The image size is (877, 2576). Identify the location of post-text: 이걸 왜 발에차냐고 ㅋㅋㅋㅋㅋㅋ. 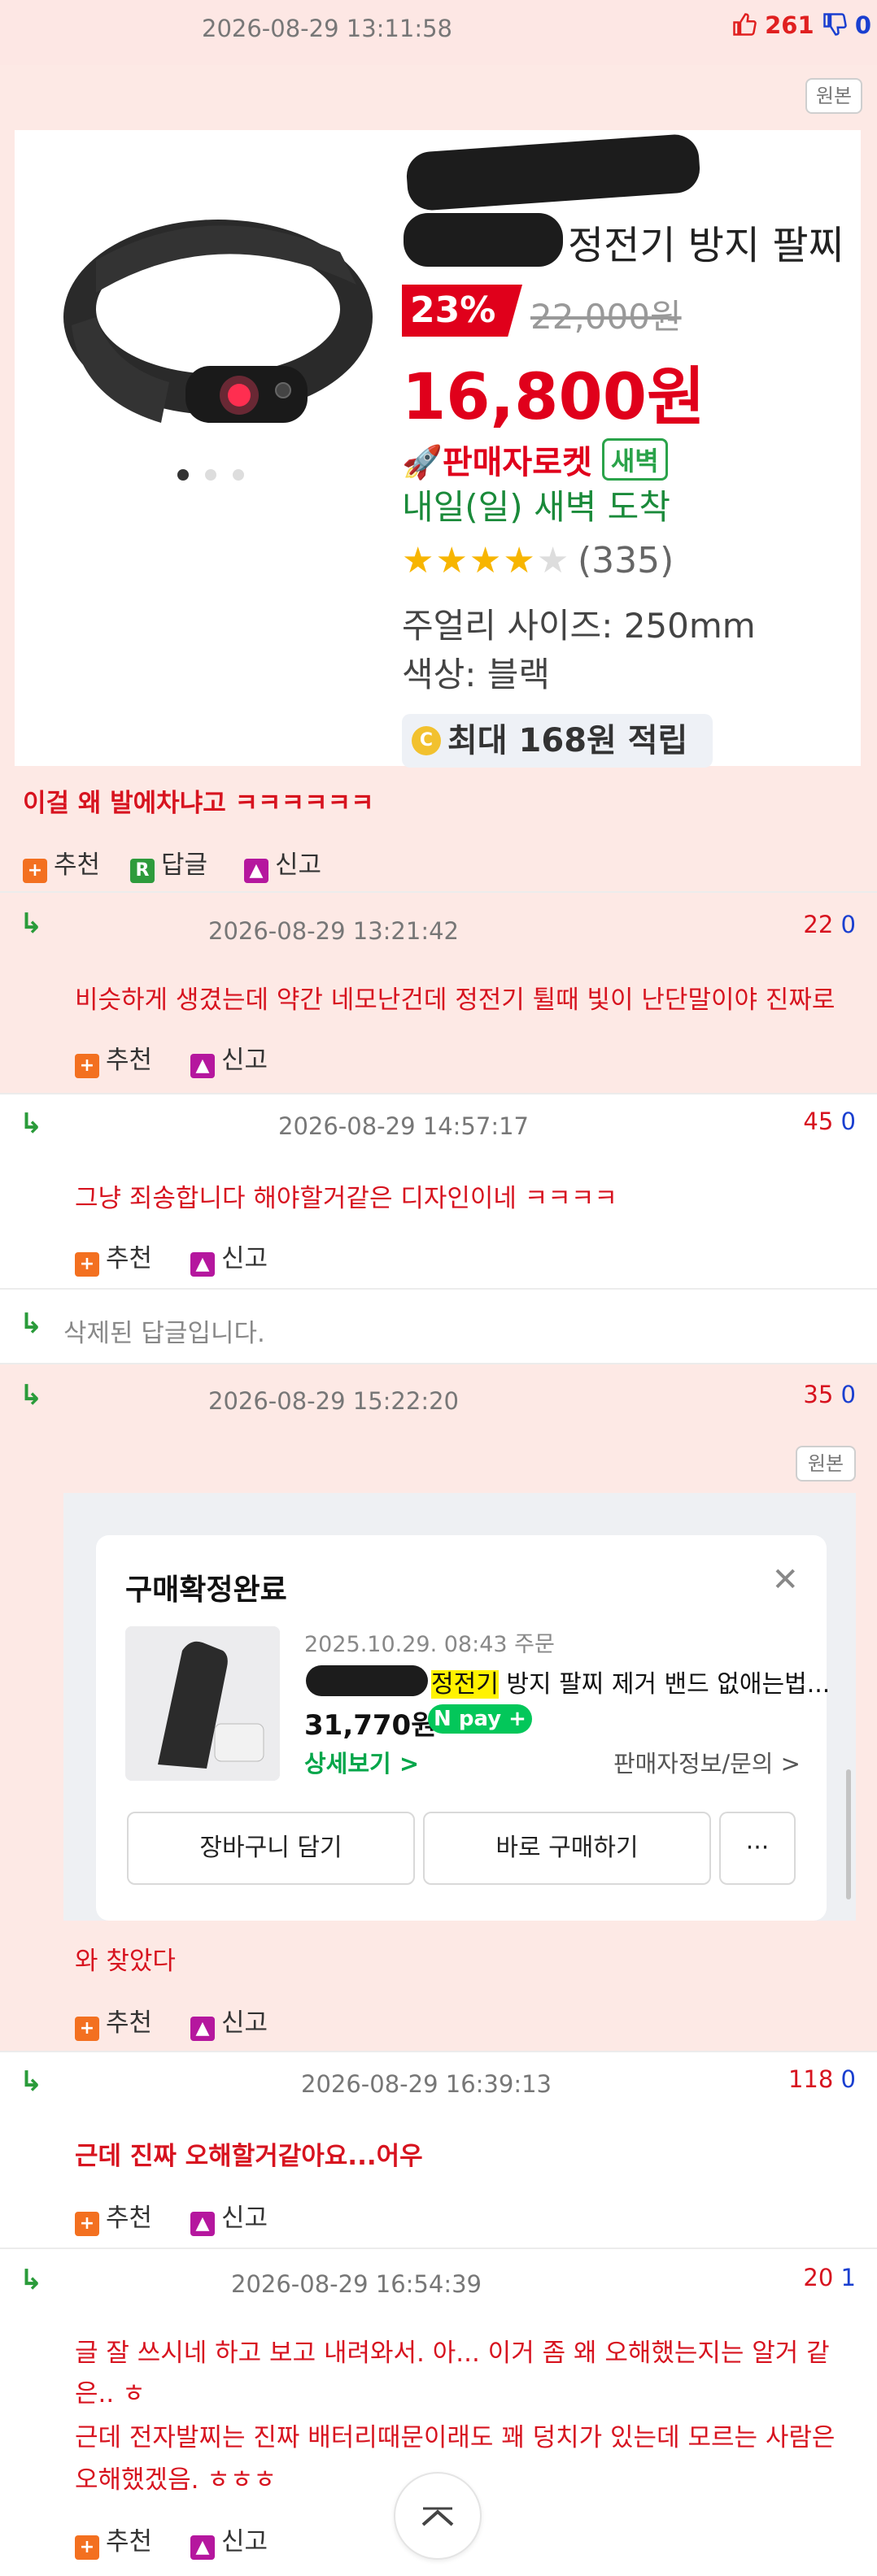
(199, 804).